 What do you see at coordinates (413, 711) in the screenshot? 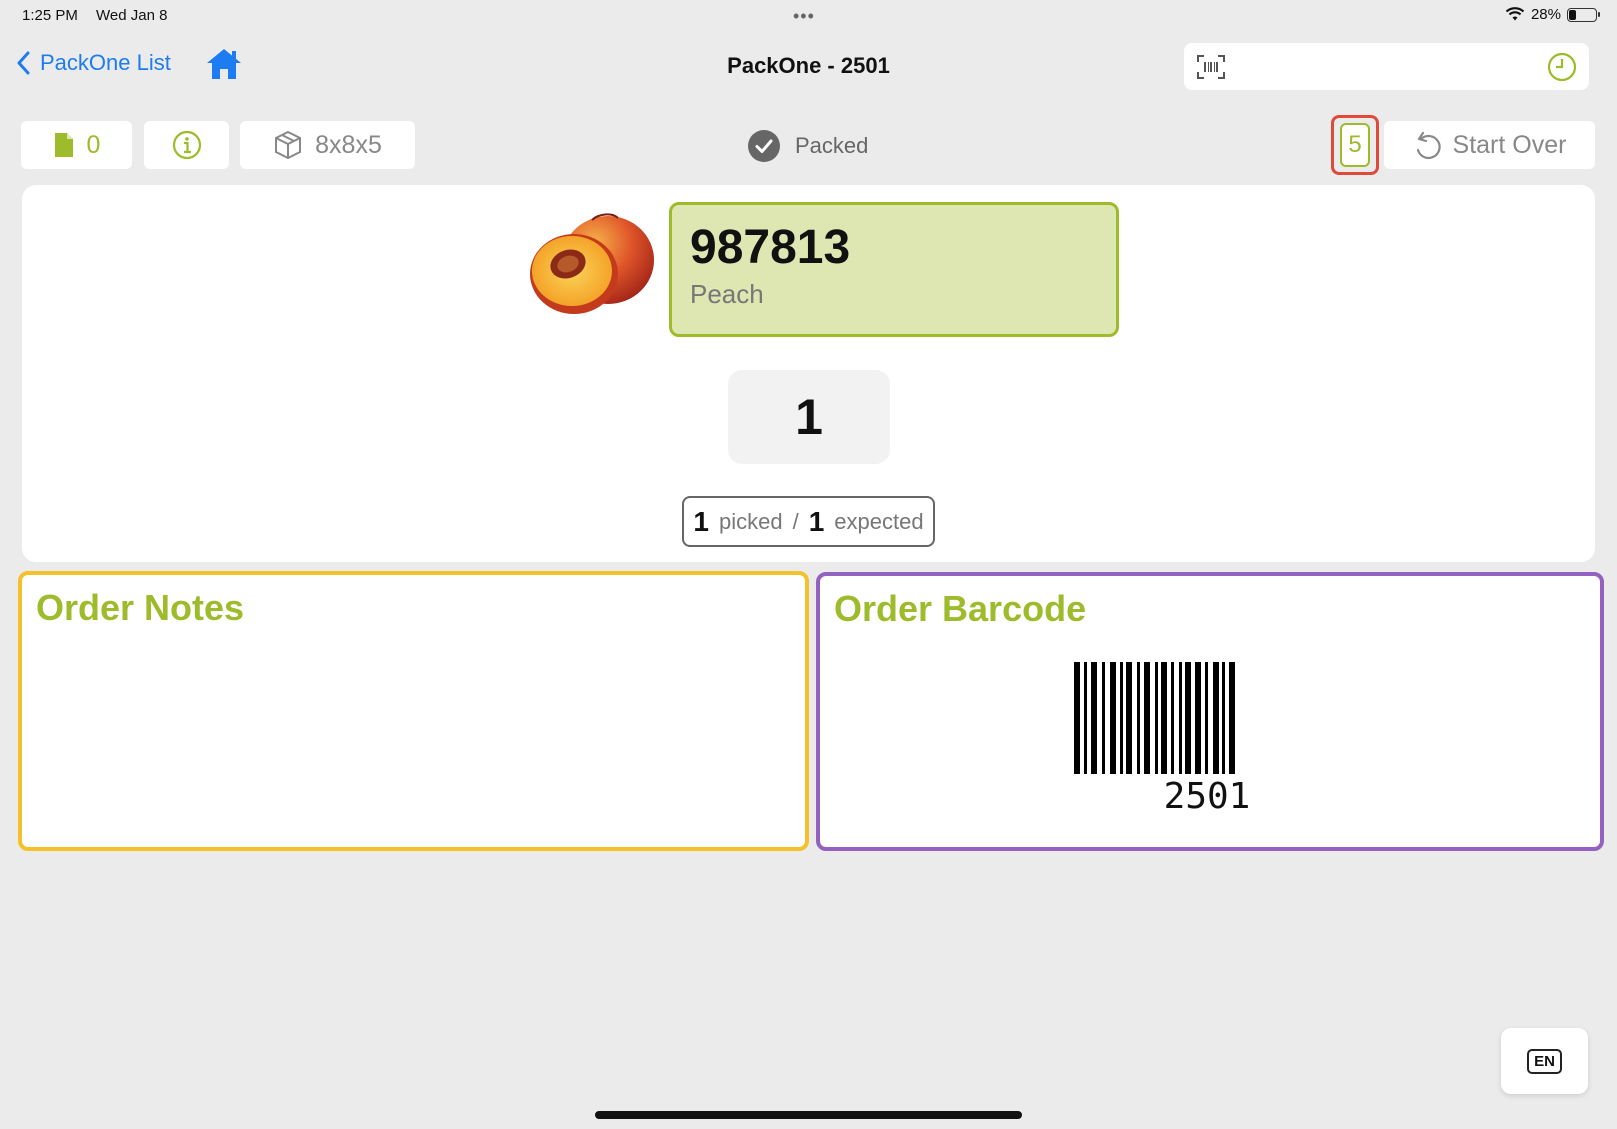
I see `order-notes-card: Order Notes` at bounding box center [413, 711].